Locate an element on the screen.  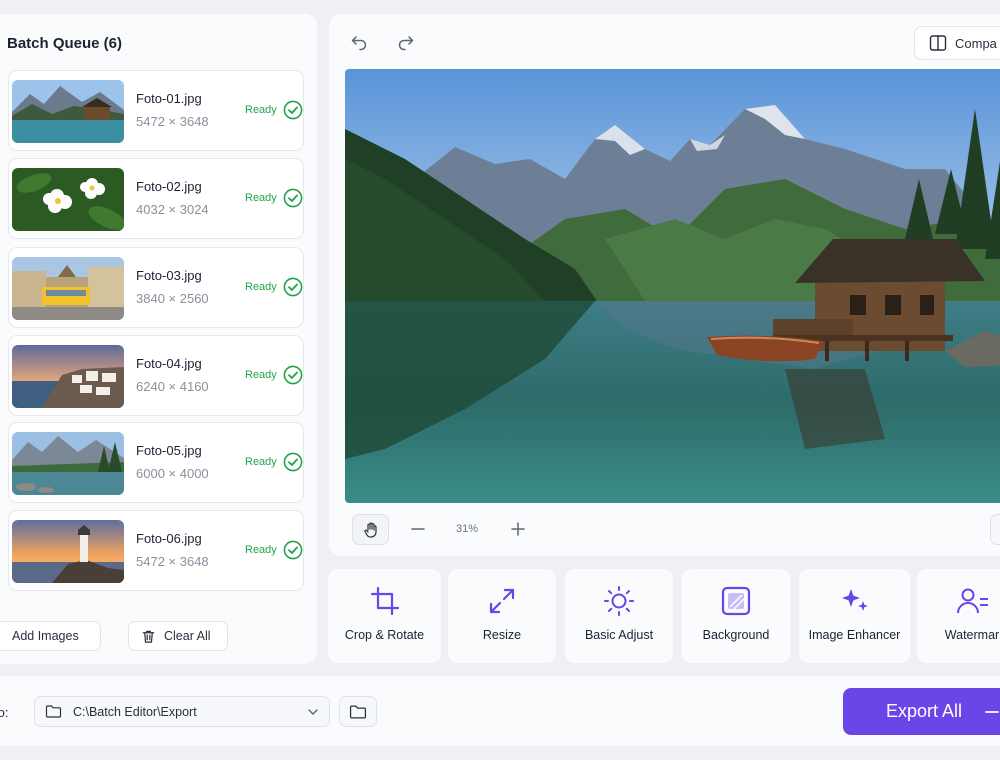
tool-label: Image Enhancer is located at coordinates (854, 635).